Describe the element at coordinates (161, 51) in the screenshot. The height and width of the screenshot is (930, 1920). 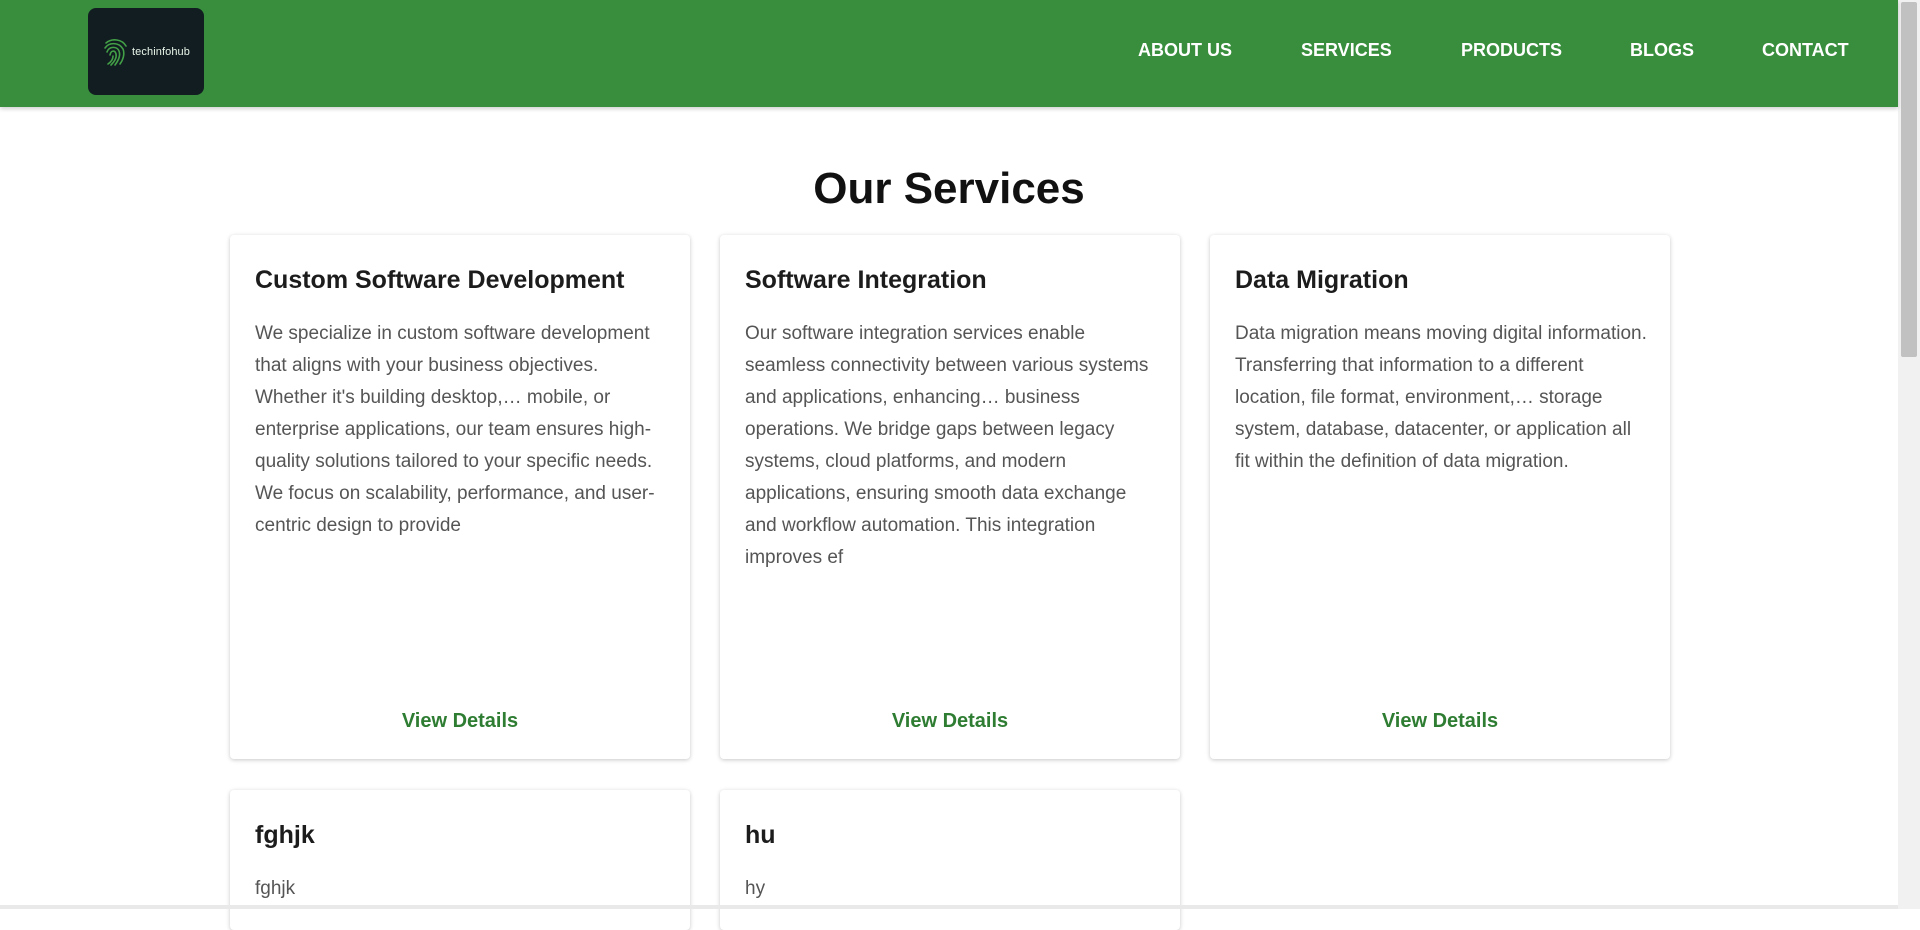
I see `brand-name: techinfohub` at that location.